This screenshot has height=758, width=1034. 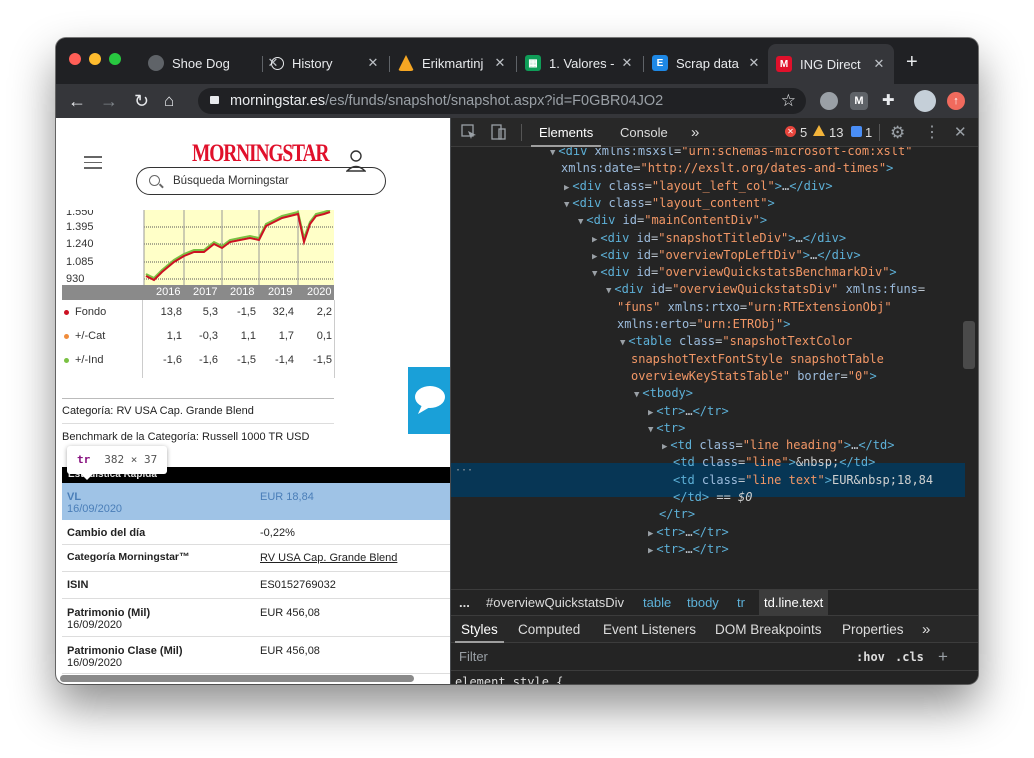 What do you see at coordinates (960, 132) in the screenshot?
I see `close-devtools-icon: ✕` at bounding box center [960, 132].